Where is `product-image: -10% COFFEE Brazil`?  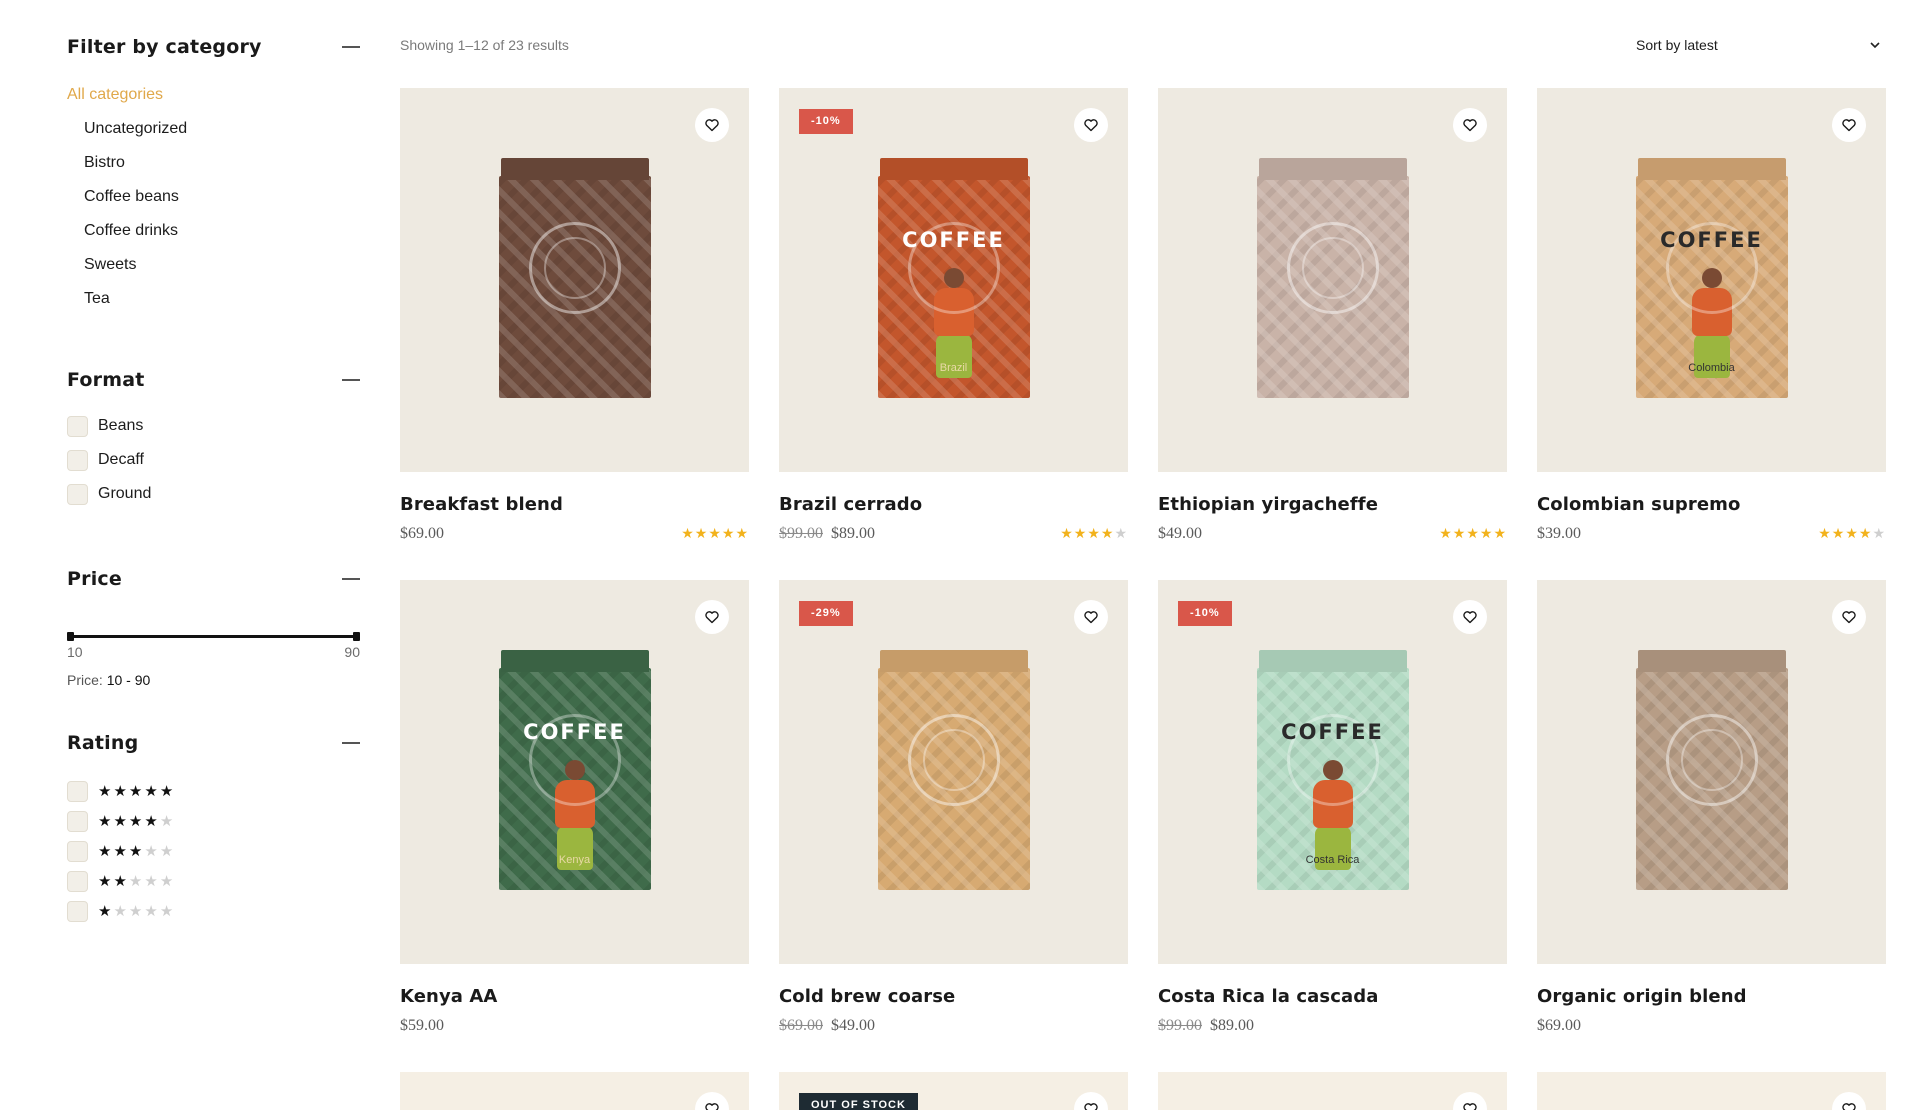 product-image: -10% COFFEE Brazil is located at coordinates (953, 280).